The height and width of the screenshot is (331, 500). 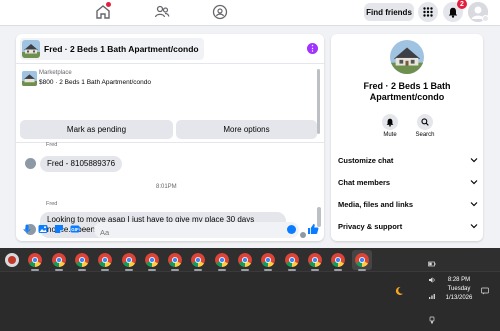 I want to click on message-bubble: Fred - 8105889376, so click(x=81, y=164).